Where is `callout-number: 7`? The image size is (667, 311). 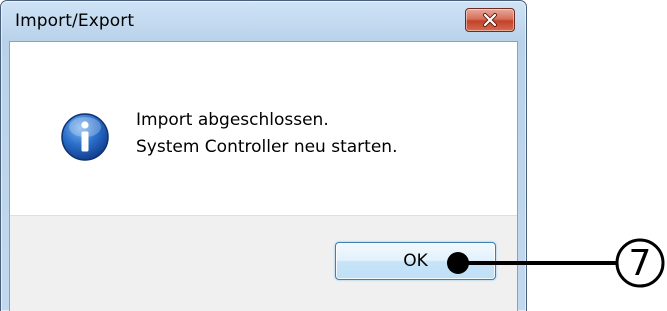
callout-number: 7 is located at coordinates (640, 263).